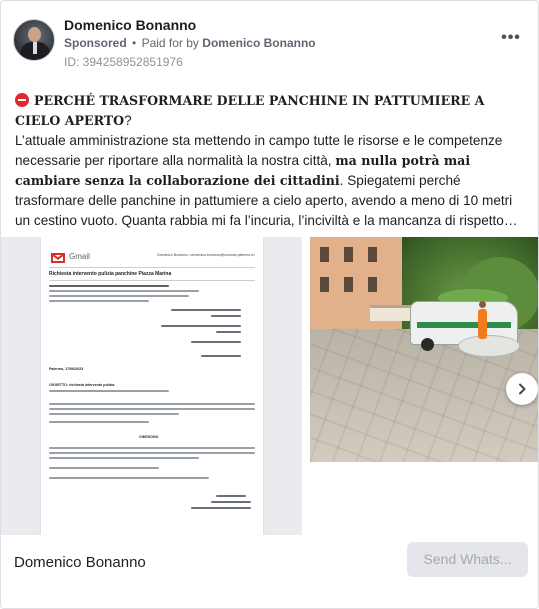 Image resolution: width=539 pixels, height=609 pixels. What do you see at coordinates (170, 43) in the screenshot?
I see `paid-for-prefix: Paid for by` at bounding box center [170, 43].